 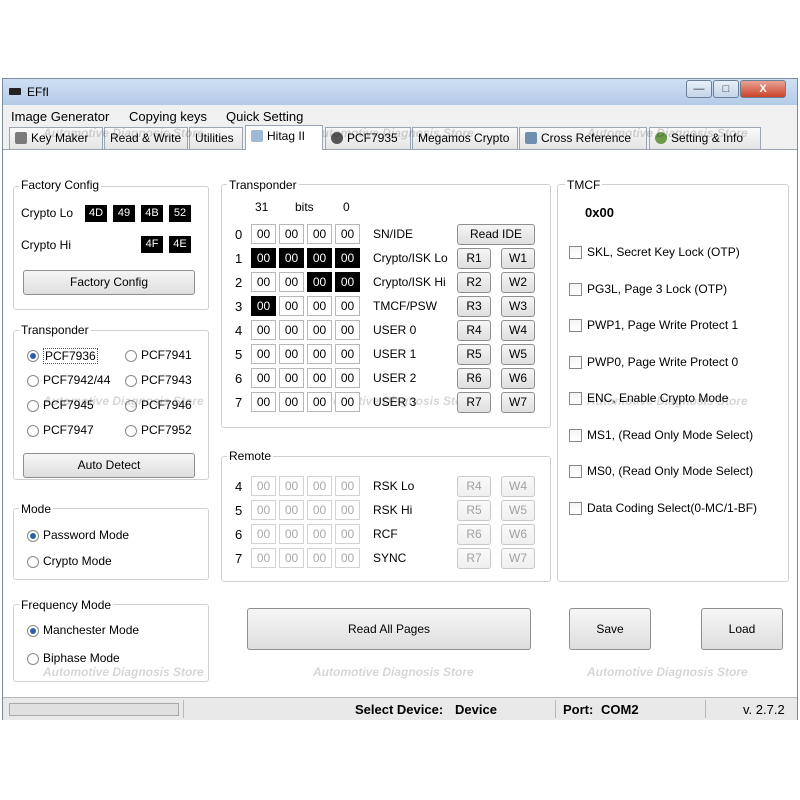 I want to click on read-page-button: R4, so click(x=474, y=330).